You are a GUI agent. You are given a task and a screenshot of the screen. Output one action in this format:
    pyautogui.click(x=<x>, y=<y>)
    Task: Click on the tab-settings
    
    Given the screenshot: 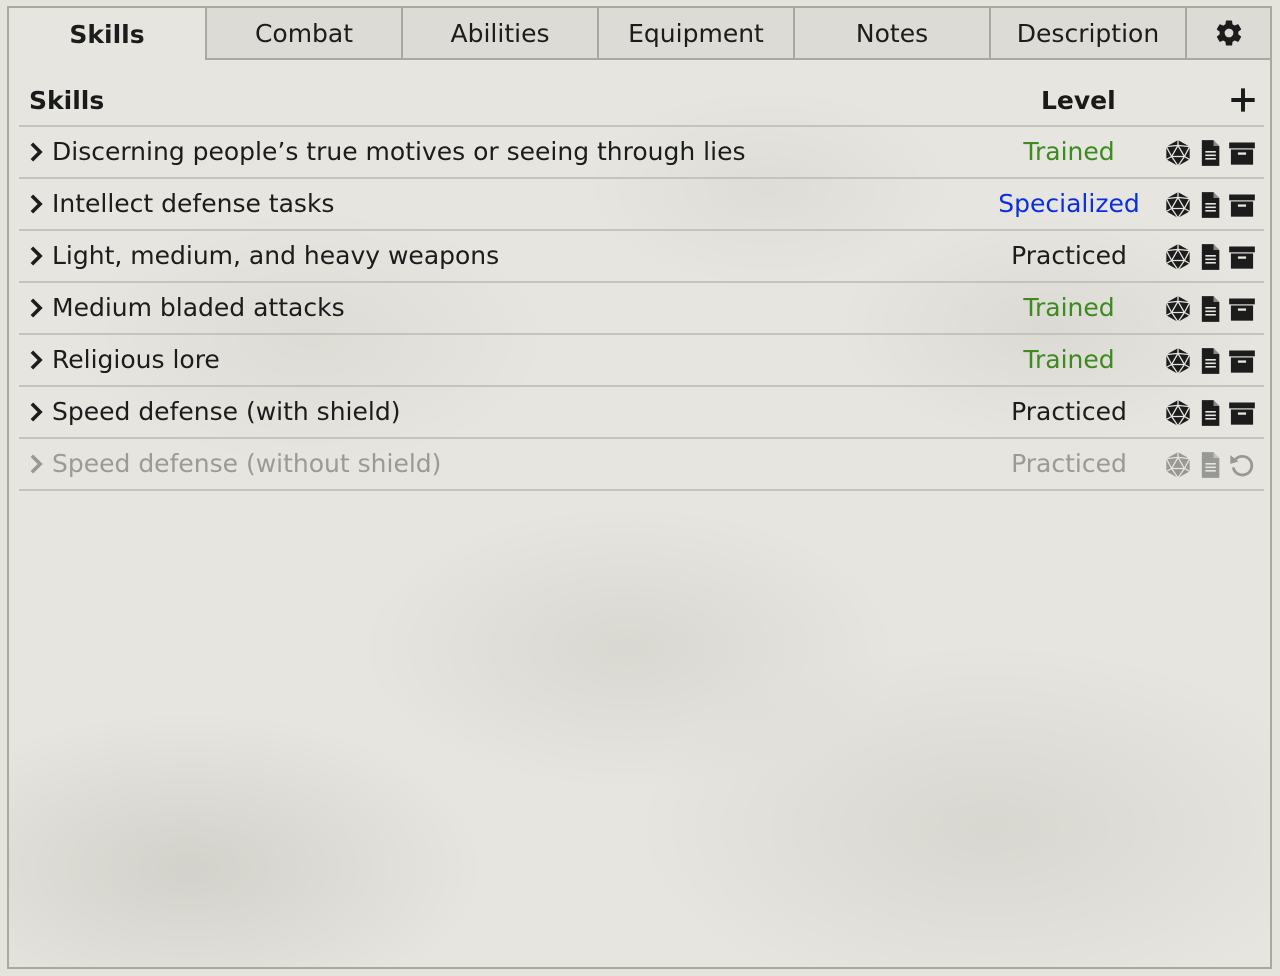 What is the action you would take?
    pyautogui.click(x=1227, y=34)
    